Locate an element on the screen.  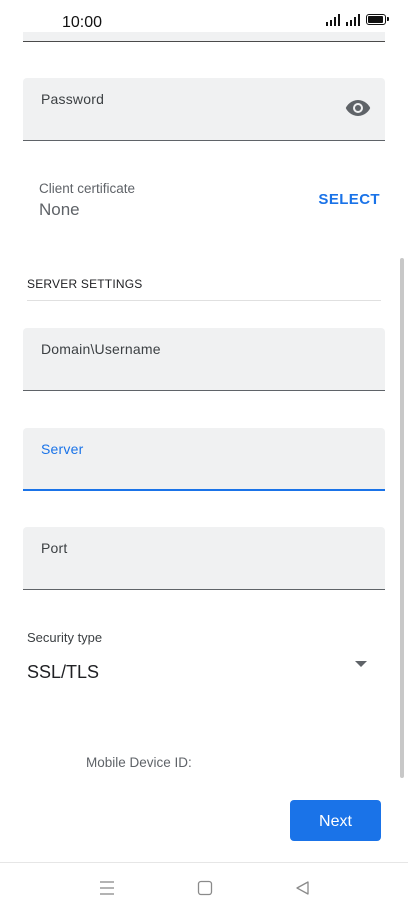
status-icons is located at coordinates (357, 20).